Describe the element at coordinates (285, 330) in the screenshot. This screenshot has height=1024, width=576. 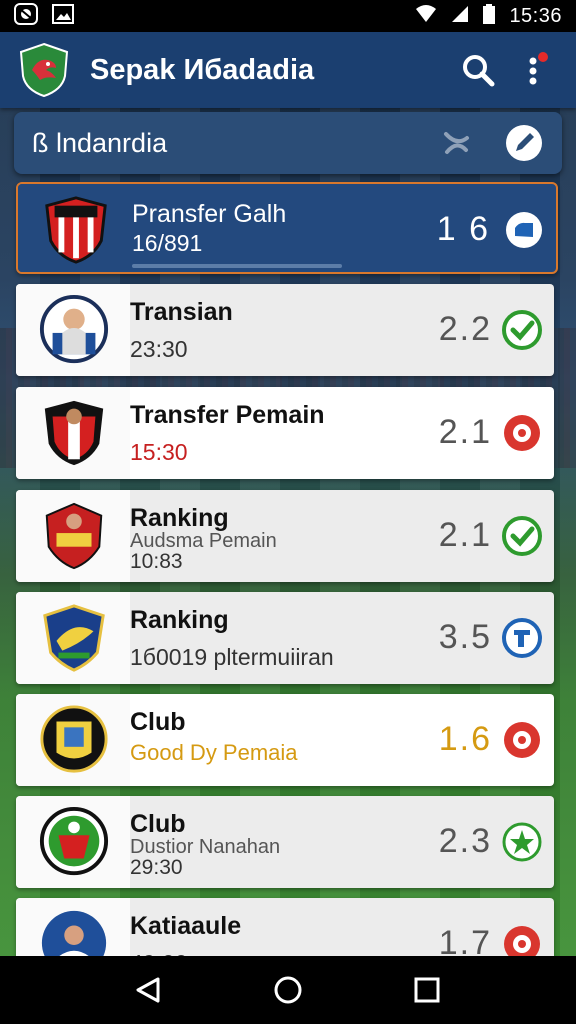
I see `list-item: Transian 23:30 2.2` at that location.